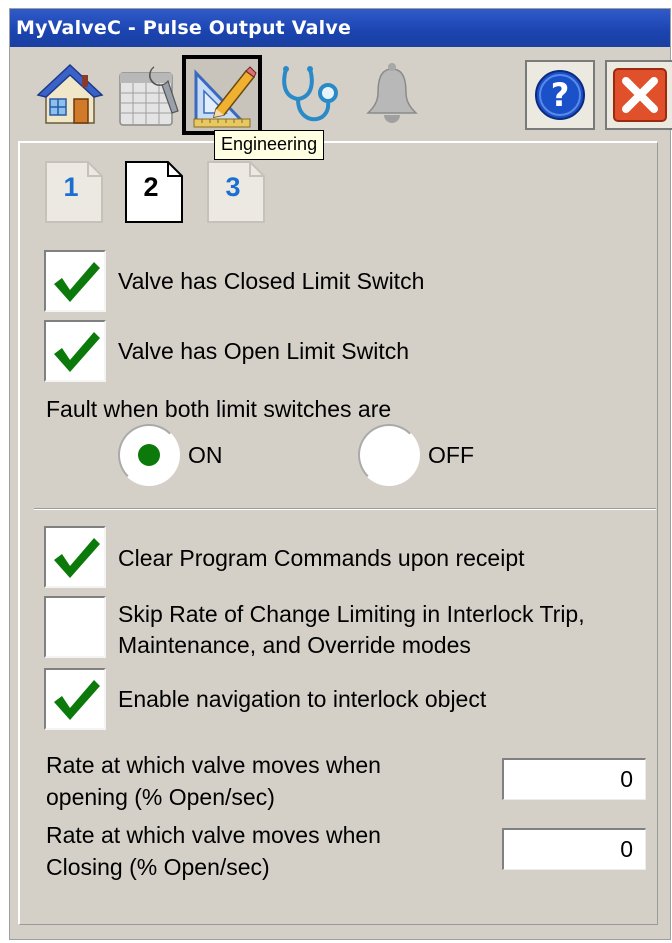 Image resolution: width=672 pixels, height=943 pixels. I want to click on fault-on-label: ON, so click(205, 455).